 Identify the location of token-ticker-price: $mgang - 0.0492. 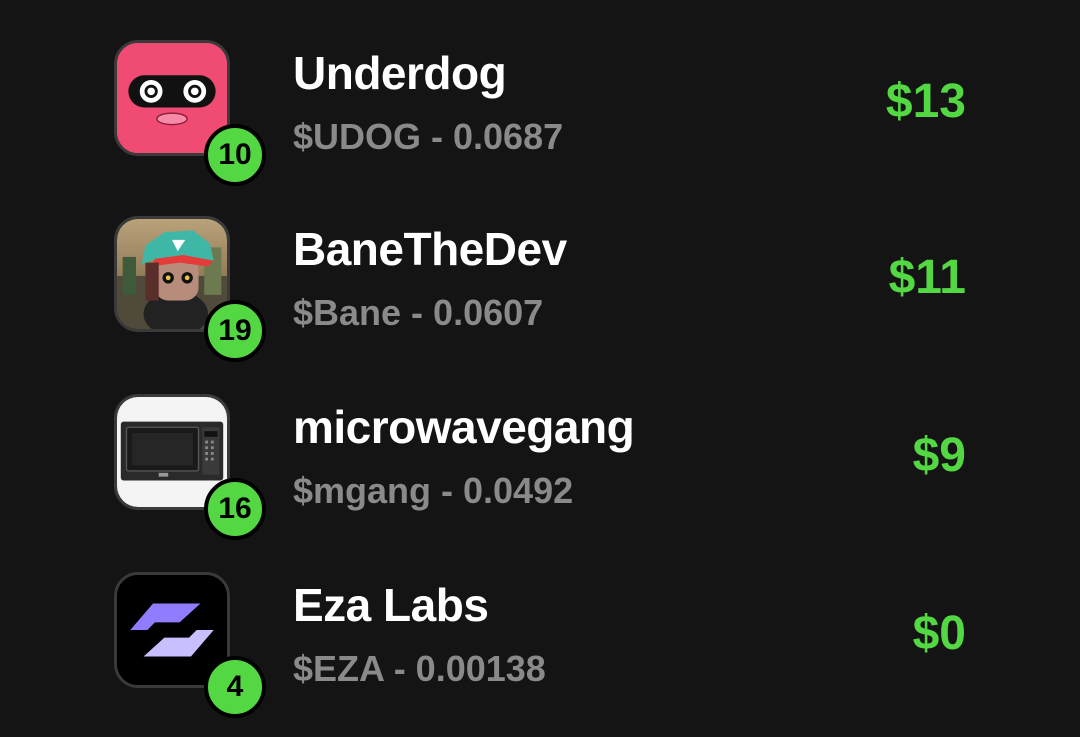
(433, 490).